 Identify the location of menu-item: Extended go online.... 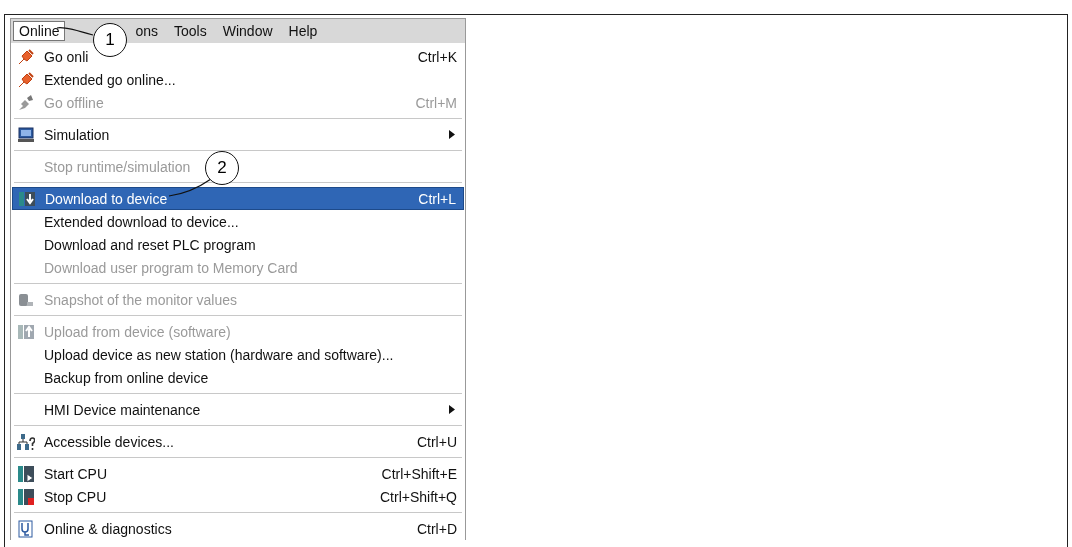
(110, 79).